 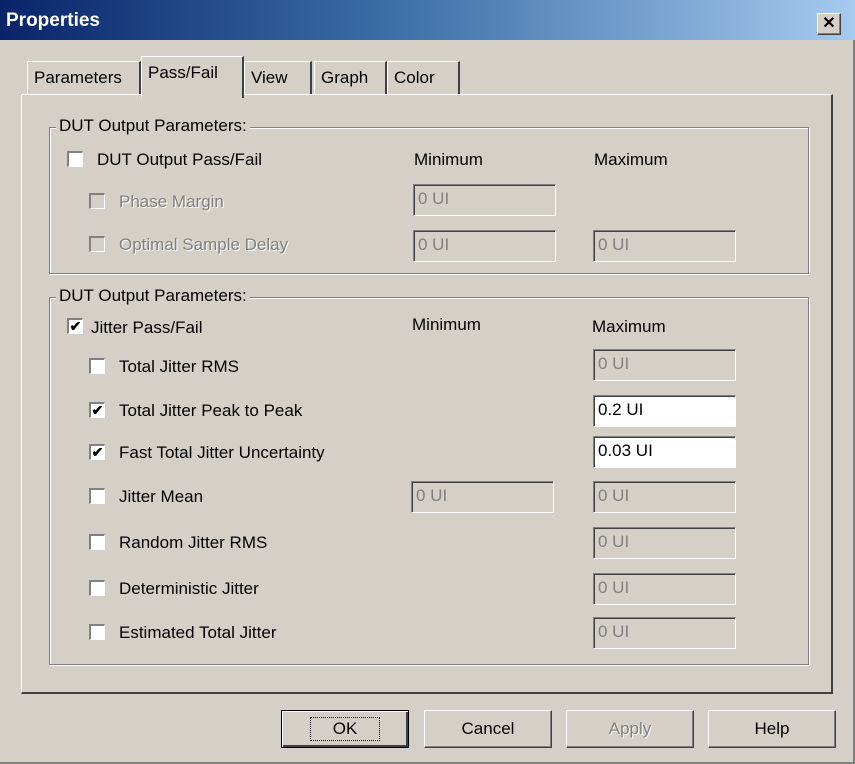 I want to click on apply-button: Apply, so click(x=630, y=729).